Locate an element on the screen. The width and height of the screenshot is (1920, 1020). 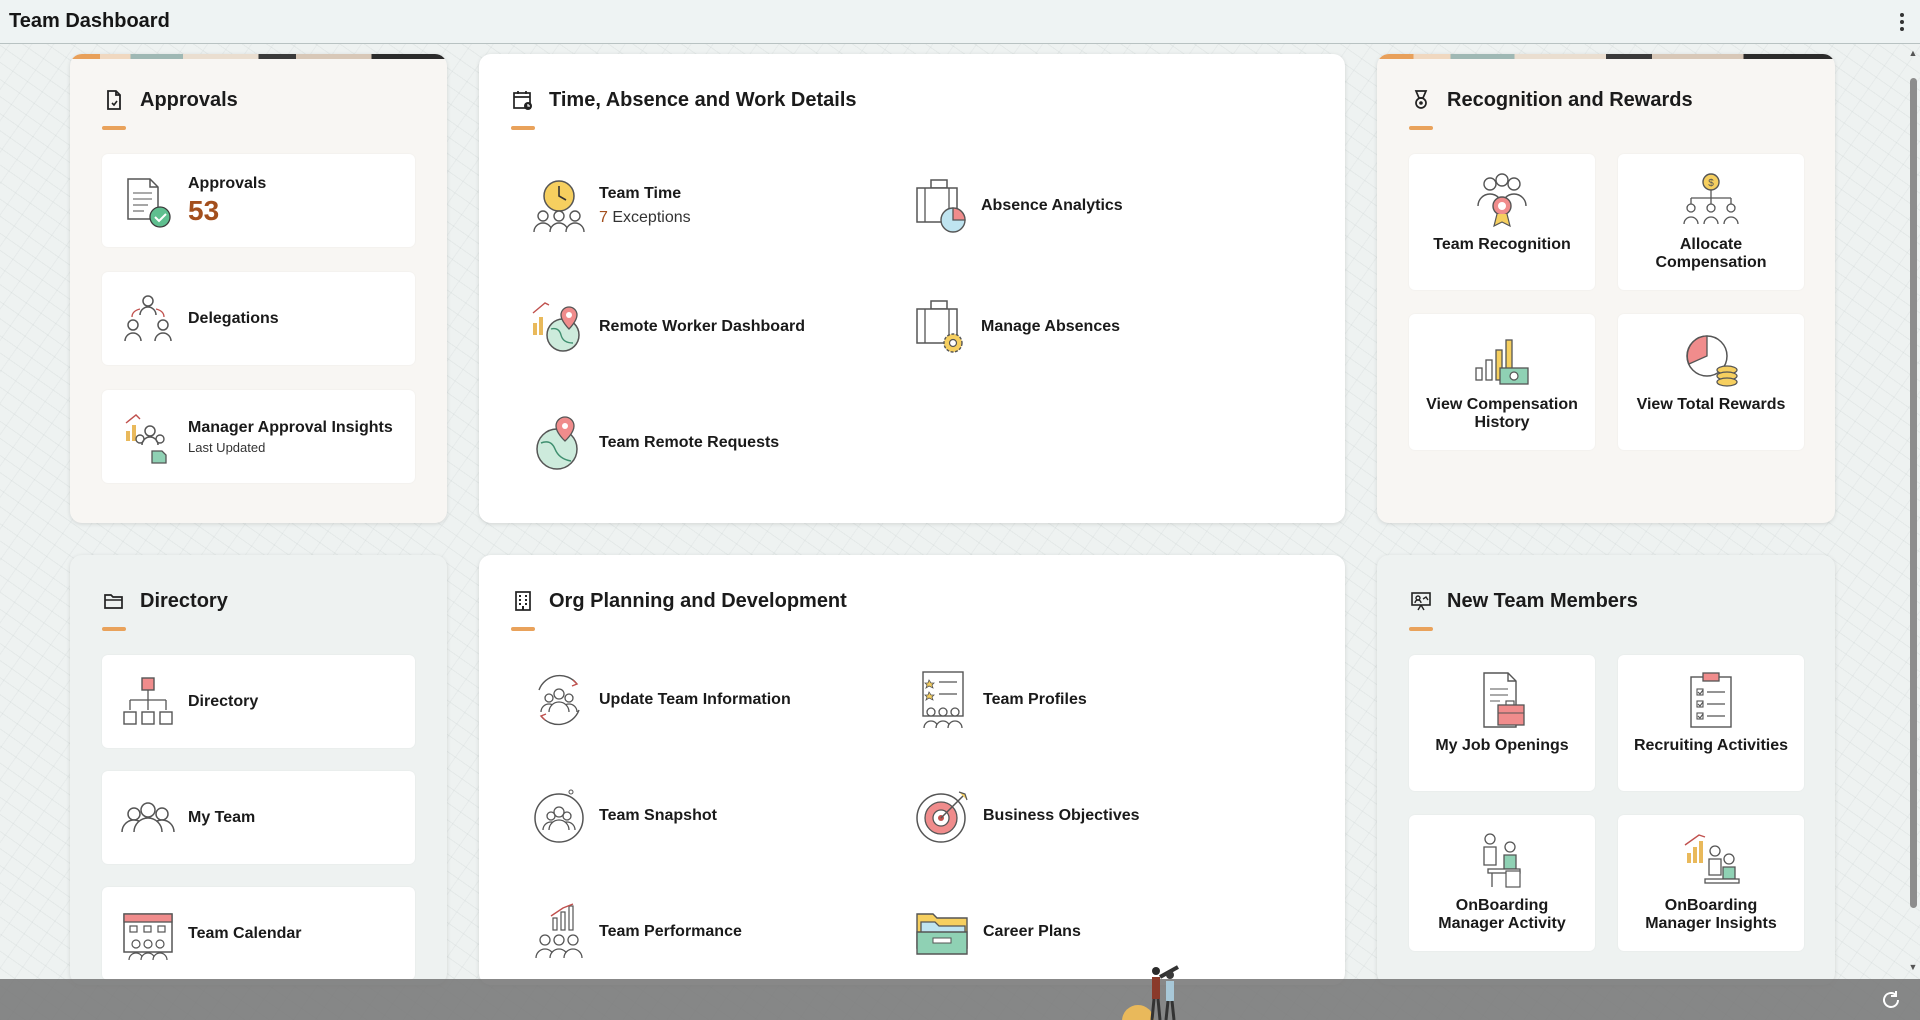
building-icon is located at coordinates (523, 601).